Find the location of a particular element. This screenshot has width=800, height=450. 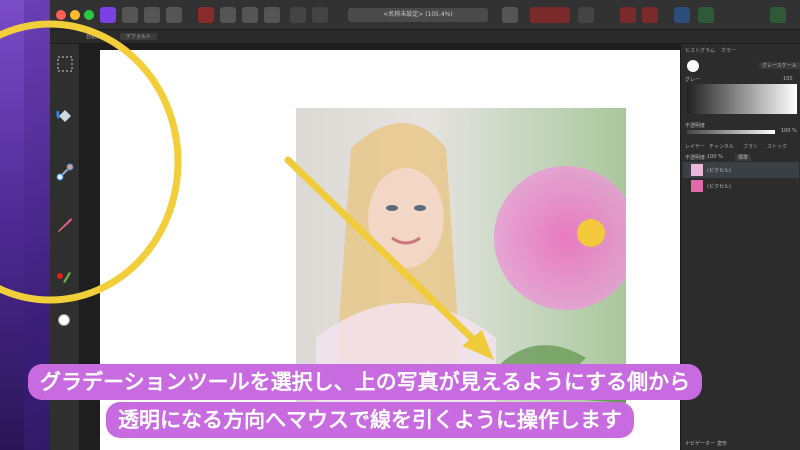

gray-ramp is located at coordinates (742, 99).